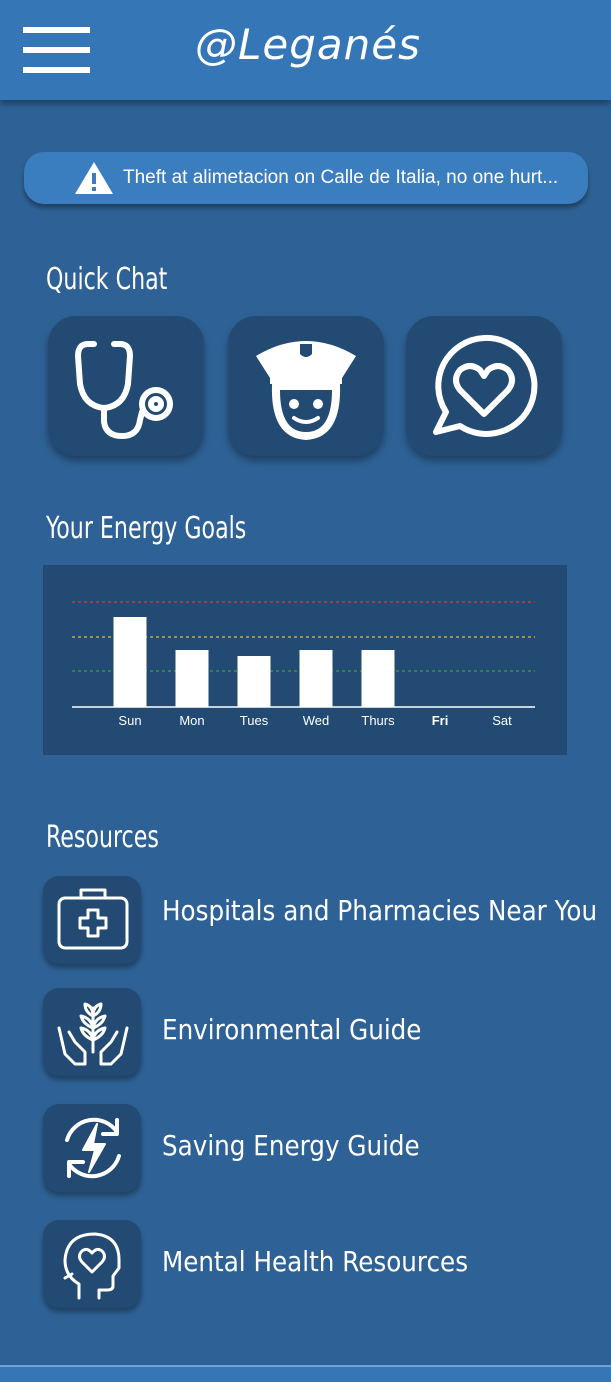 This screenshot has width=611, height=1382. What do you see at coordinates (316, 720) in the screenshot?
I see `tick-label-wed: Wed` at bounding box center [316, 720].